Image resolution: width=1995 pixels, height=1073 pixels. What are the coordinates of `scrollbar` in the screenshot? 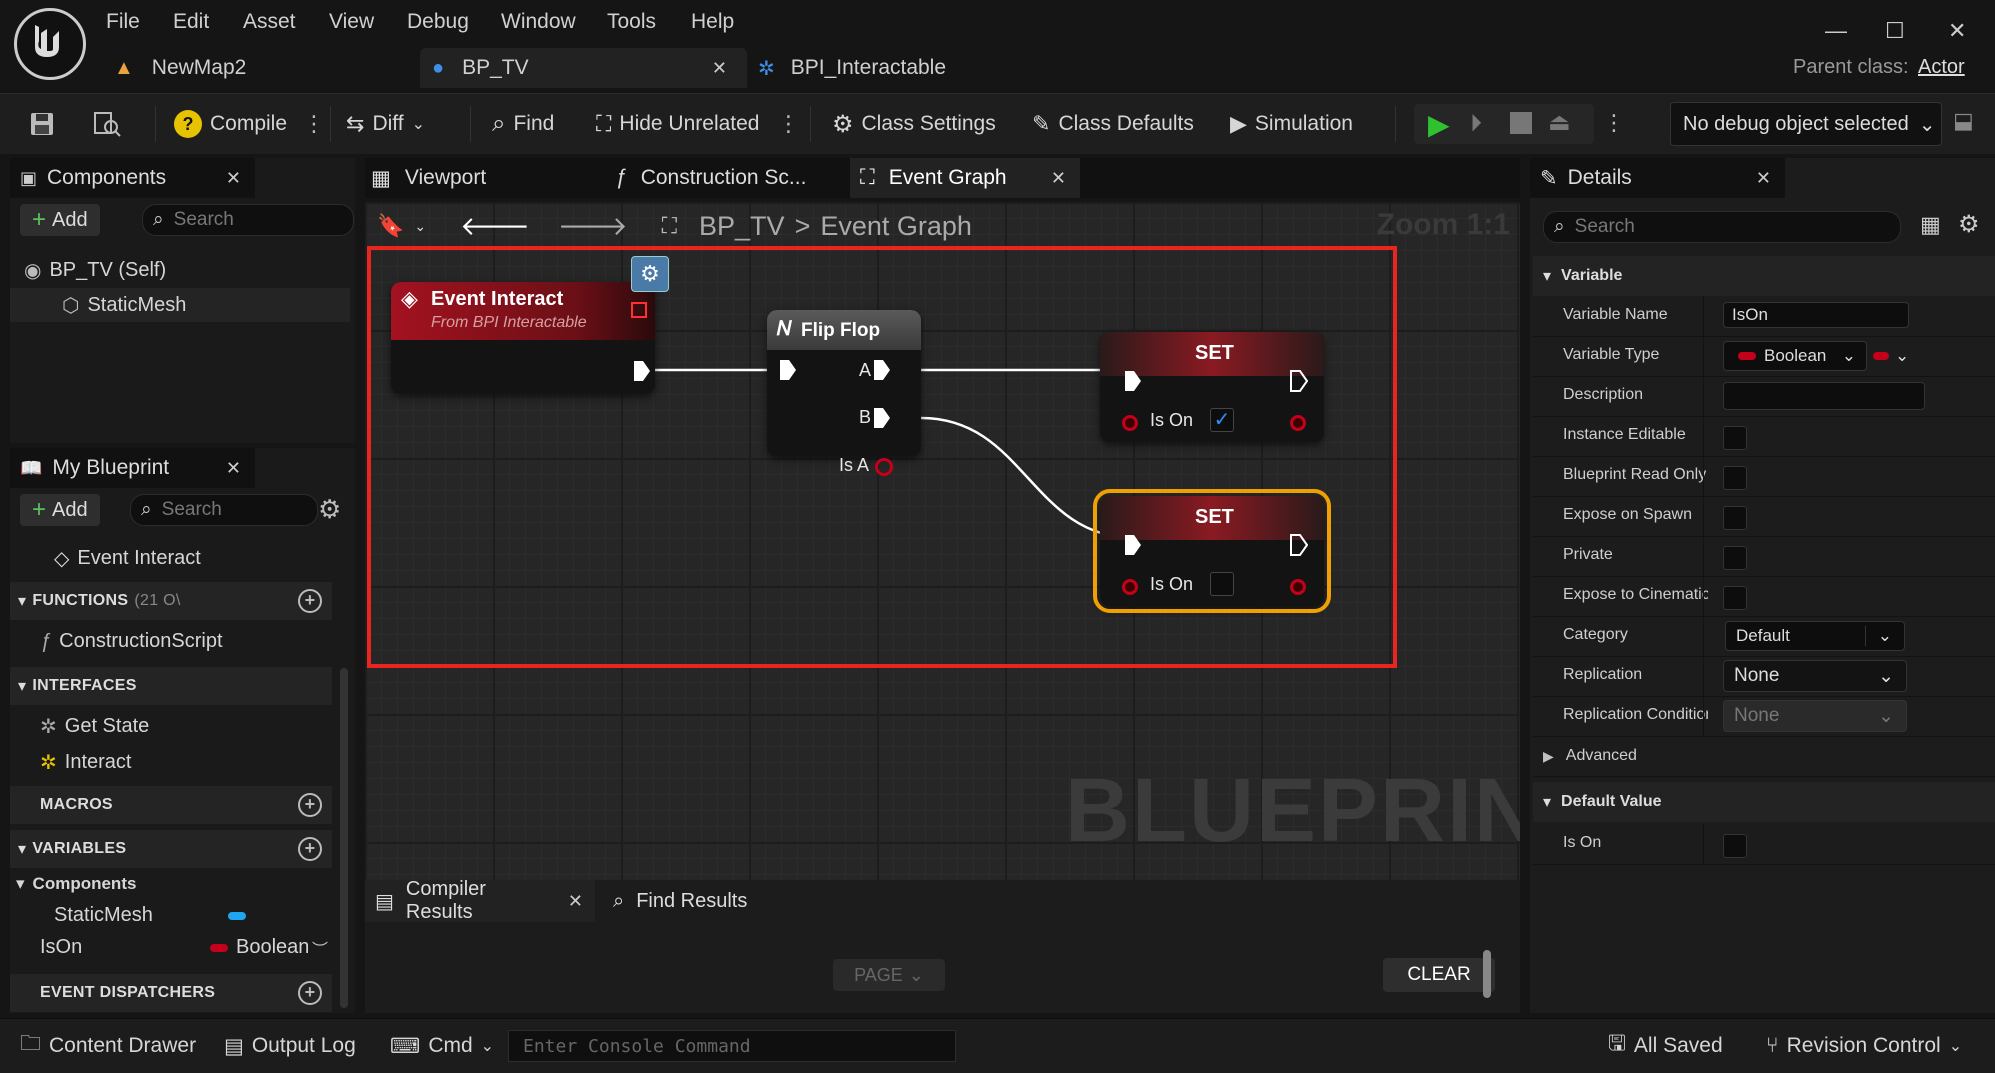 It's located at (344, 838).